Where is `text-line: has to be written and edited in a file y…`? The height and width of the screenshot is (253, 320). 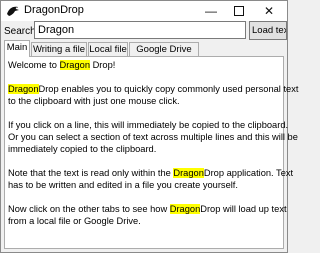 text-line: has to be written and edited in a file y… is located at coordinates (144, 185).